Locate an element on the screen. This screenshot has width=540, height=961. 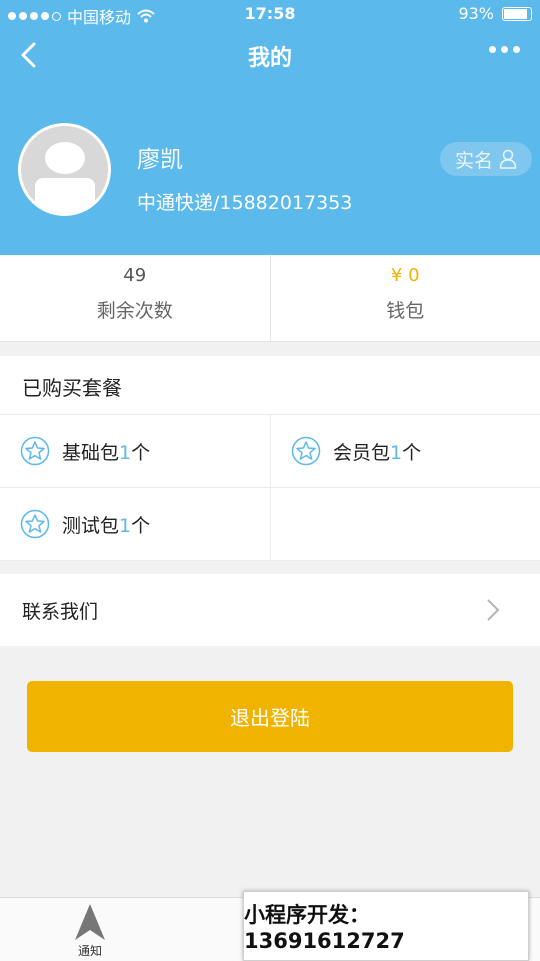
stat-remaining-value: 49 is located at coordinates (135, 275).